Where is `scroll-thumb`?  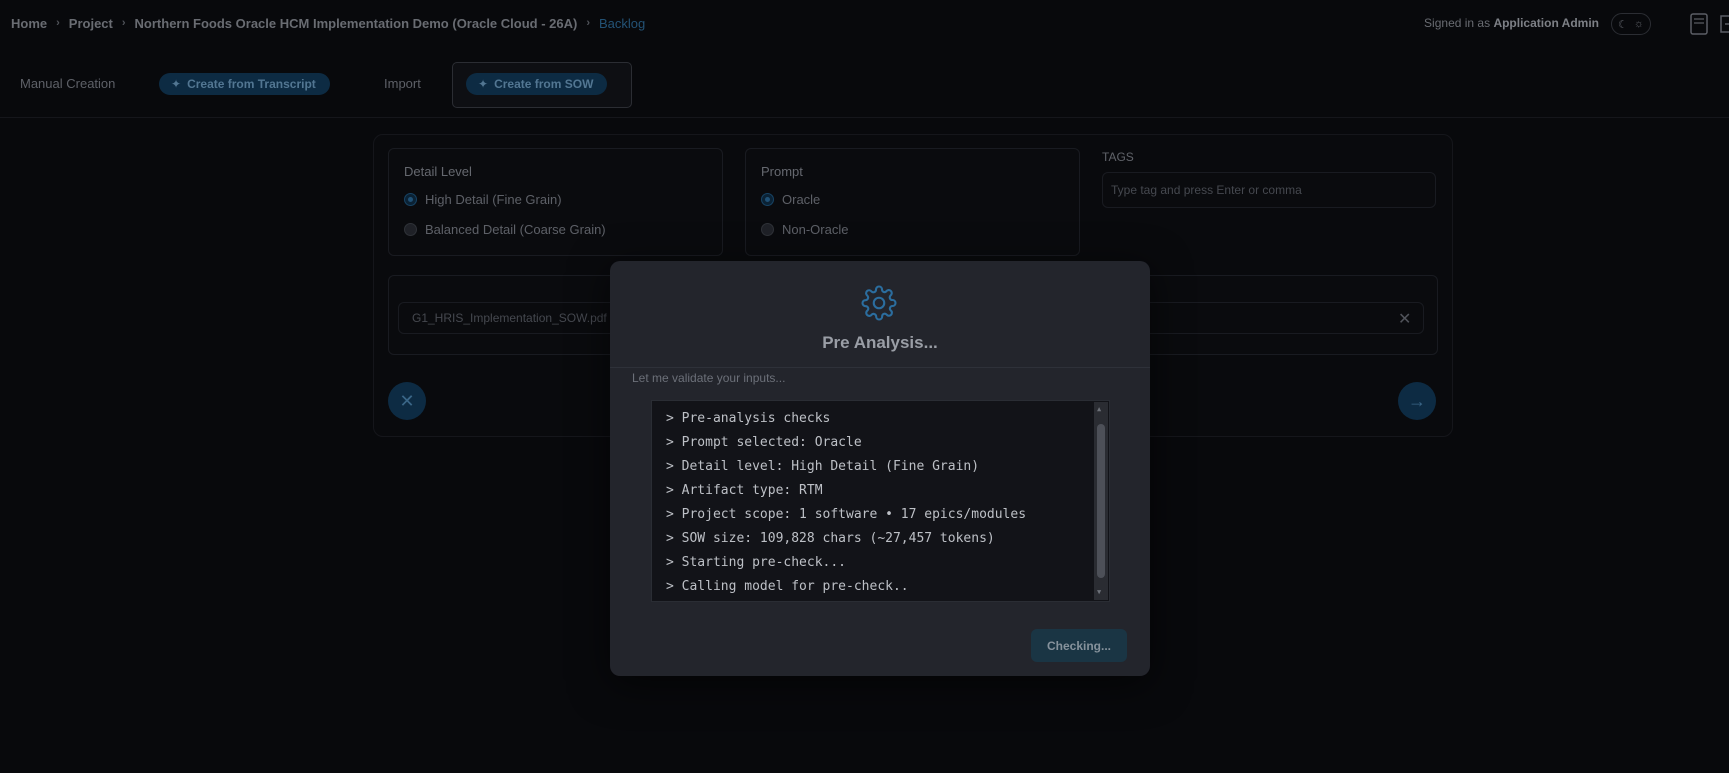
scroll-thumb is located at coordinates (1101, 501).